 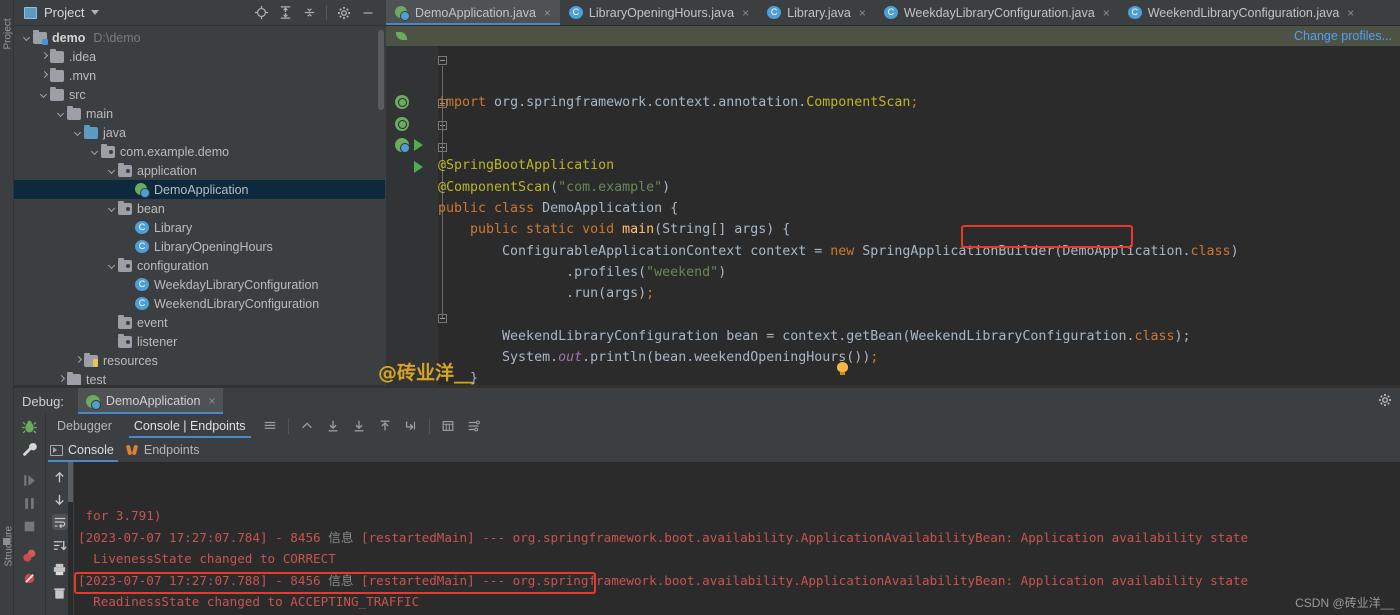 What do you see at coordinates (997, 12) in the screenshot?
I see `editor-tab-weekdaylibraryconfiguration-java: C WeekdayLibraryConfiguration.java ×` at bounding box center [997, 12].